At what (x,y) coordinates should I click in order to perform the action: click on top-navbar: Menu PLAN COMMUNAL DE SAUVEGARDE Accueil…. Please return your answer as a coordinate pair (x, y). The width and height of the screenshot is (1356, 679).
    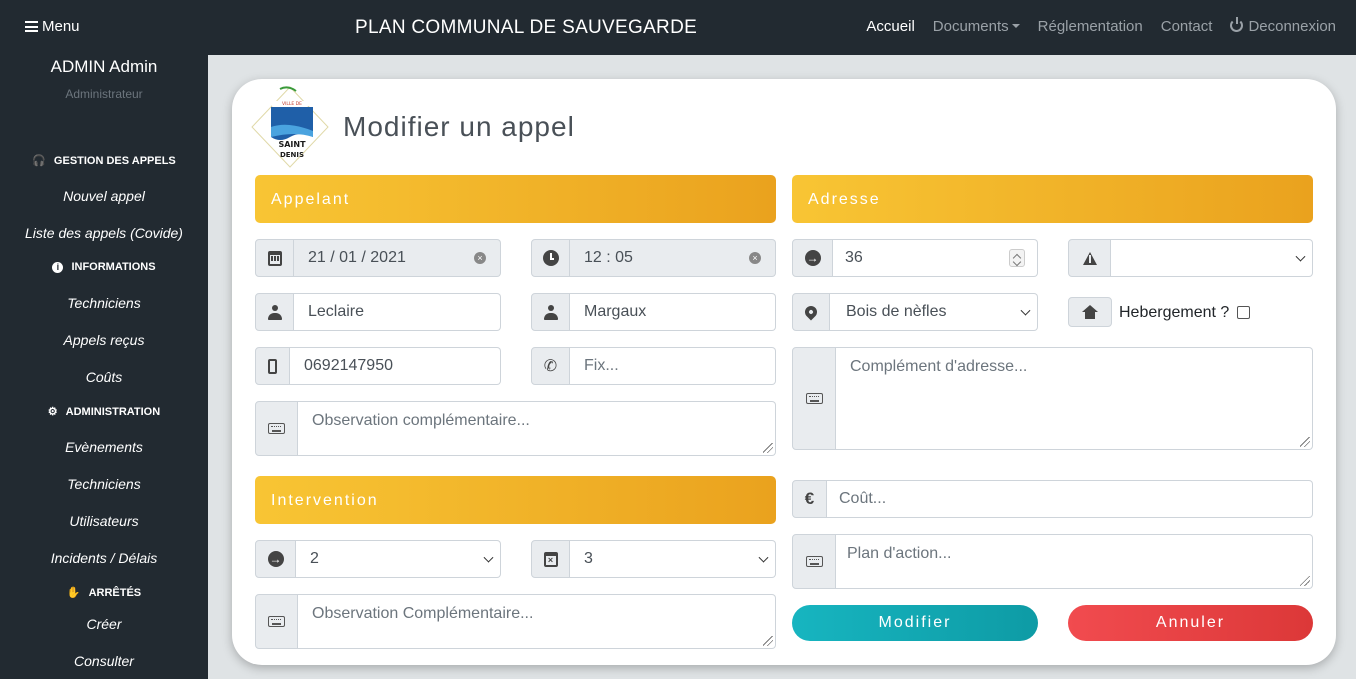
    Looking at the image, I should click on (678, 27).